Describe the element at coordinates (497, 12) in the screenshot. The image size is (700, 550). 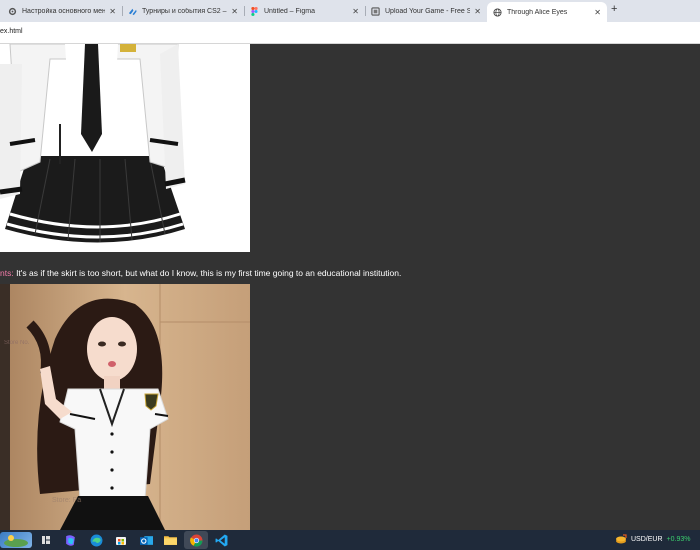
I see `globe-icon` at that location.